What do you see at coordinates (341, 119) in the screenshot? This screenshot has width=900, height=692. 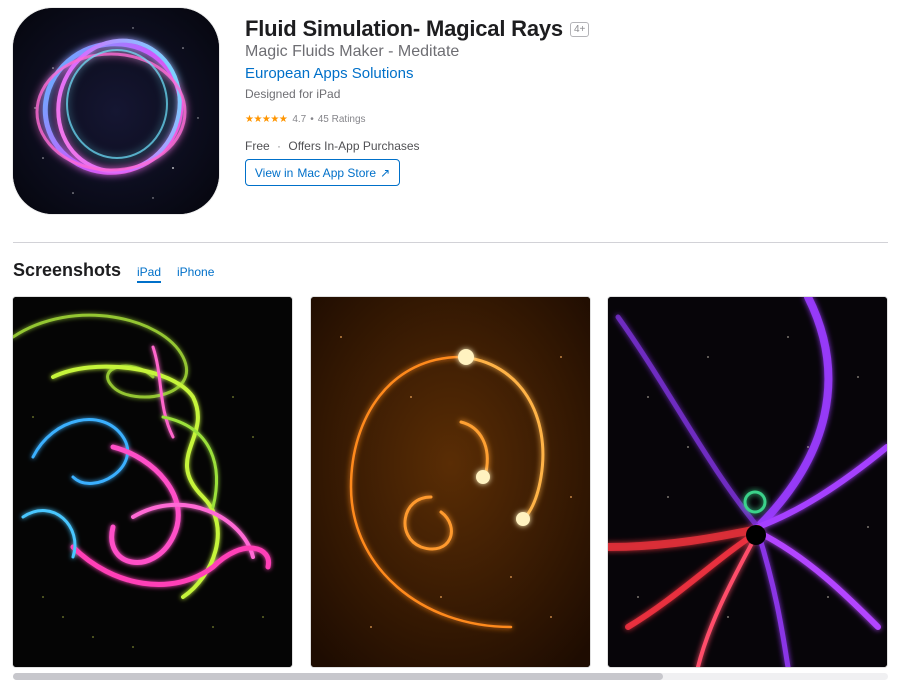 I see `rating-count: 45 Ratings` at bounding box center [341, 119].